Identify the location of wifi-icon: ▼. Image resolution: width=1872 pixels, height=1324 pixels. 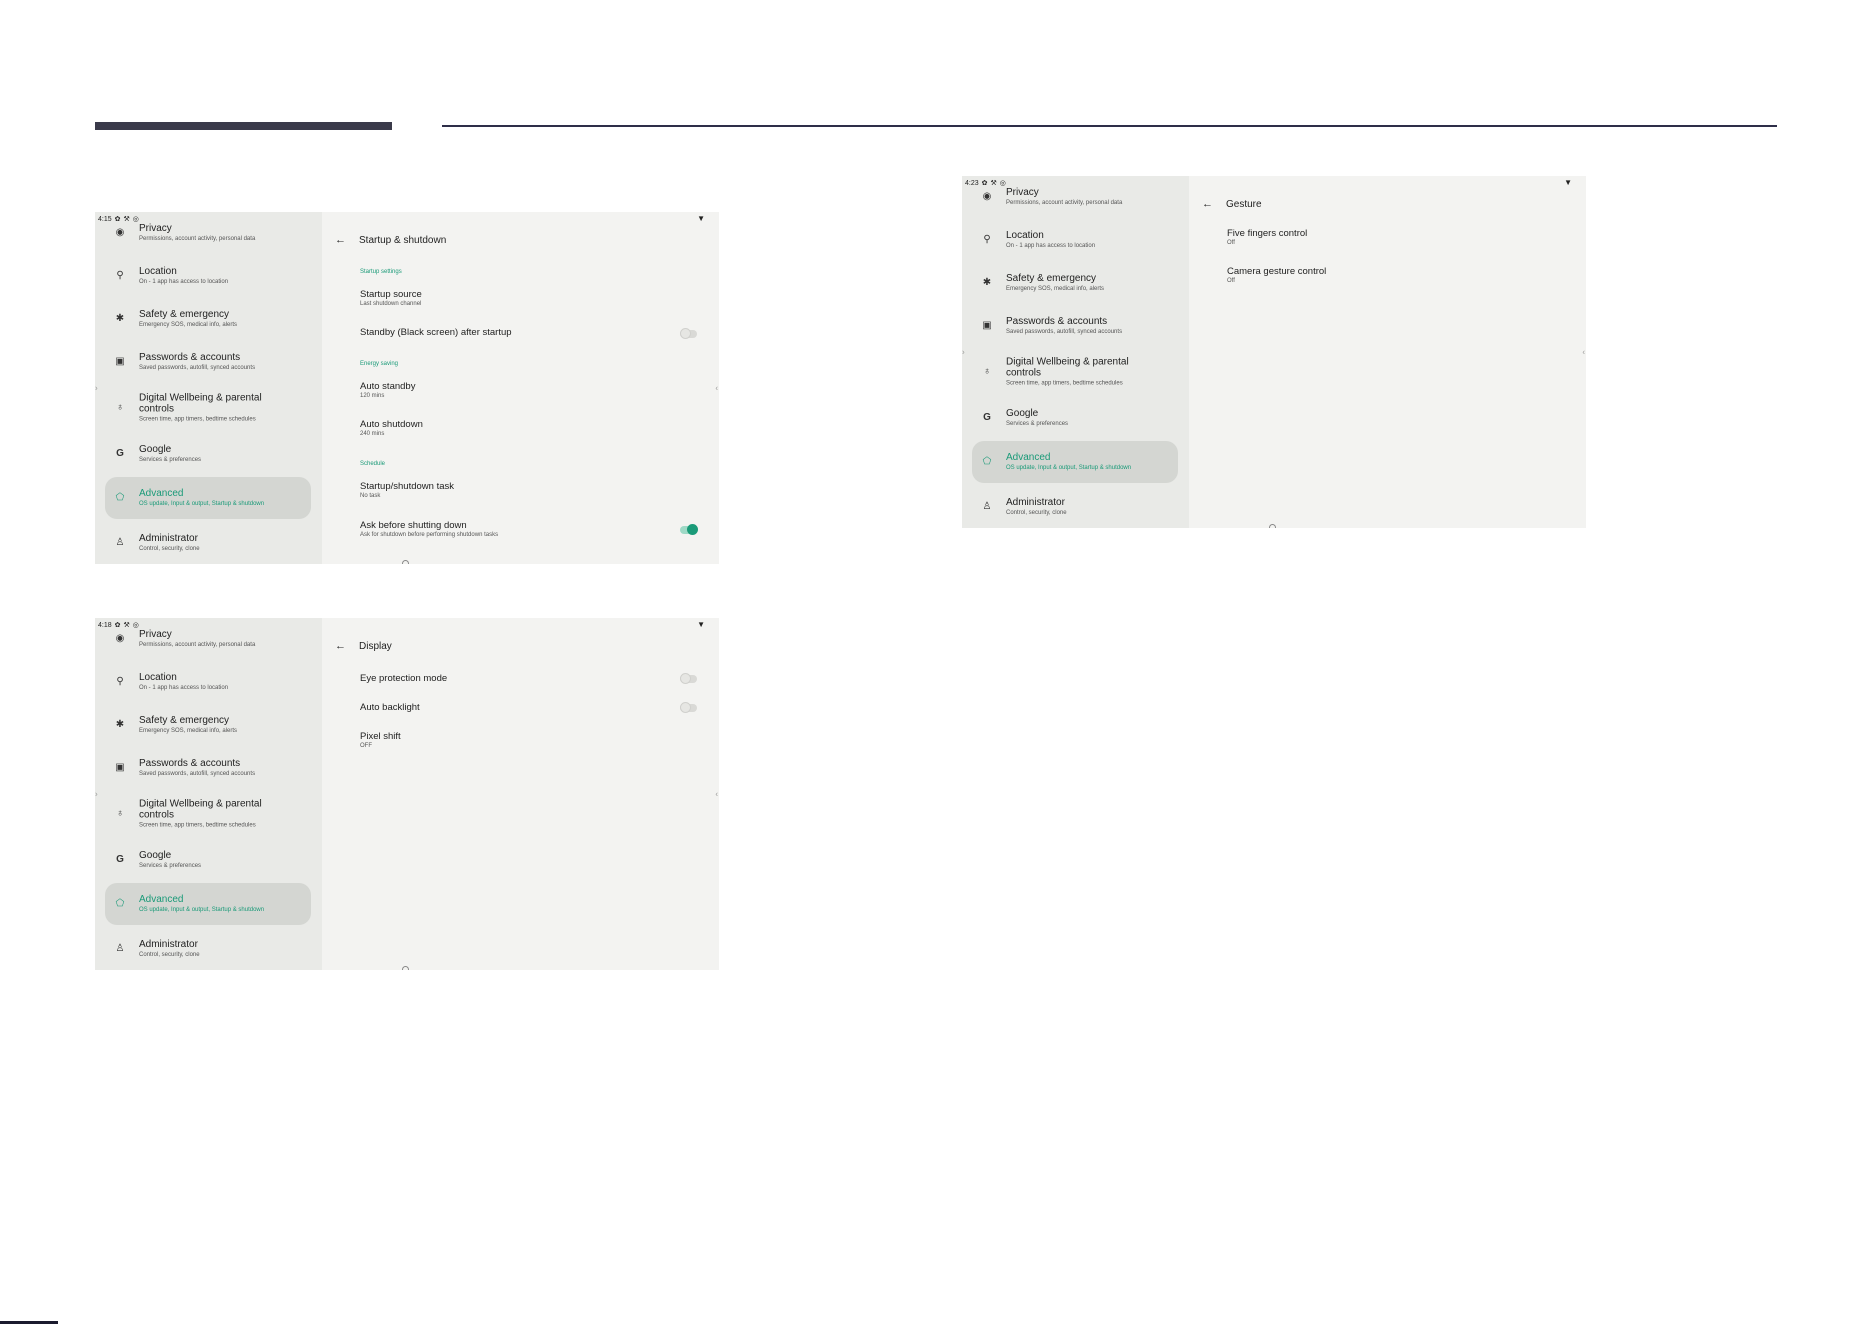
(1568, 182).